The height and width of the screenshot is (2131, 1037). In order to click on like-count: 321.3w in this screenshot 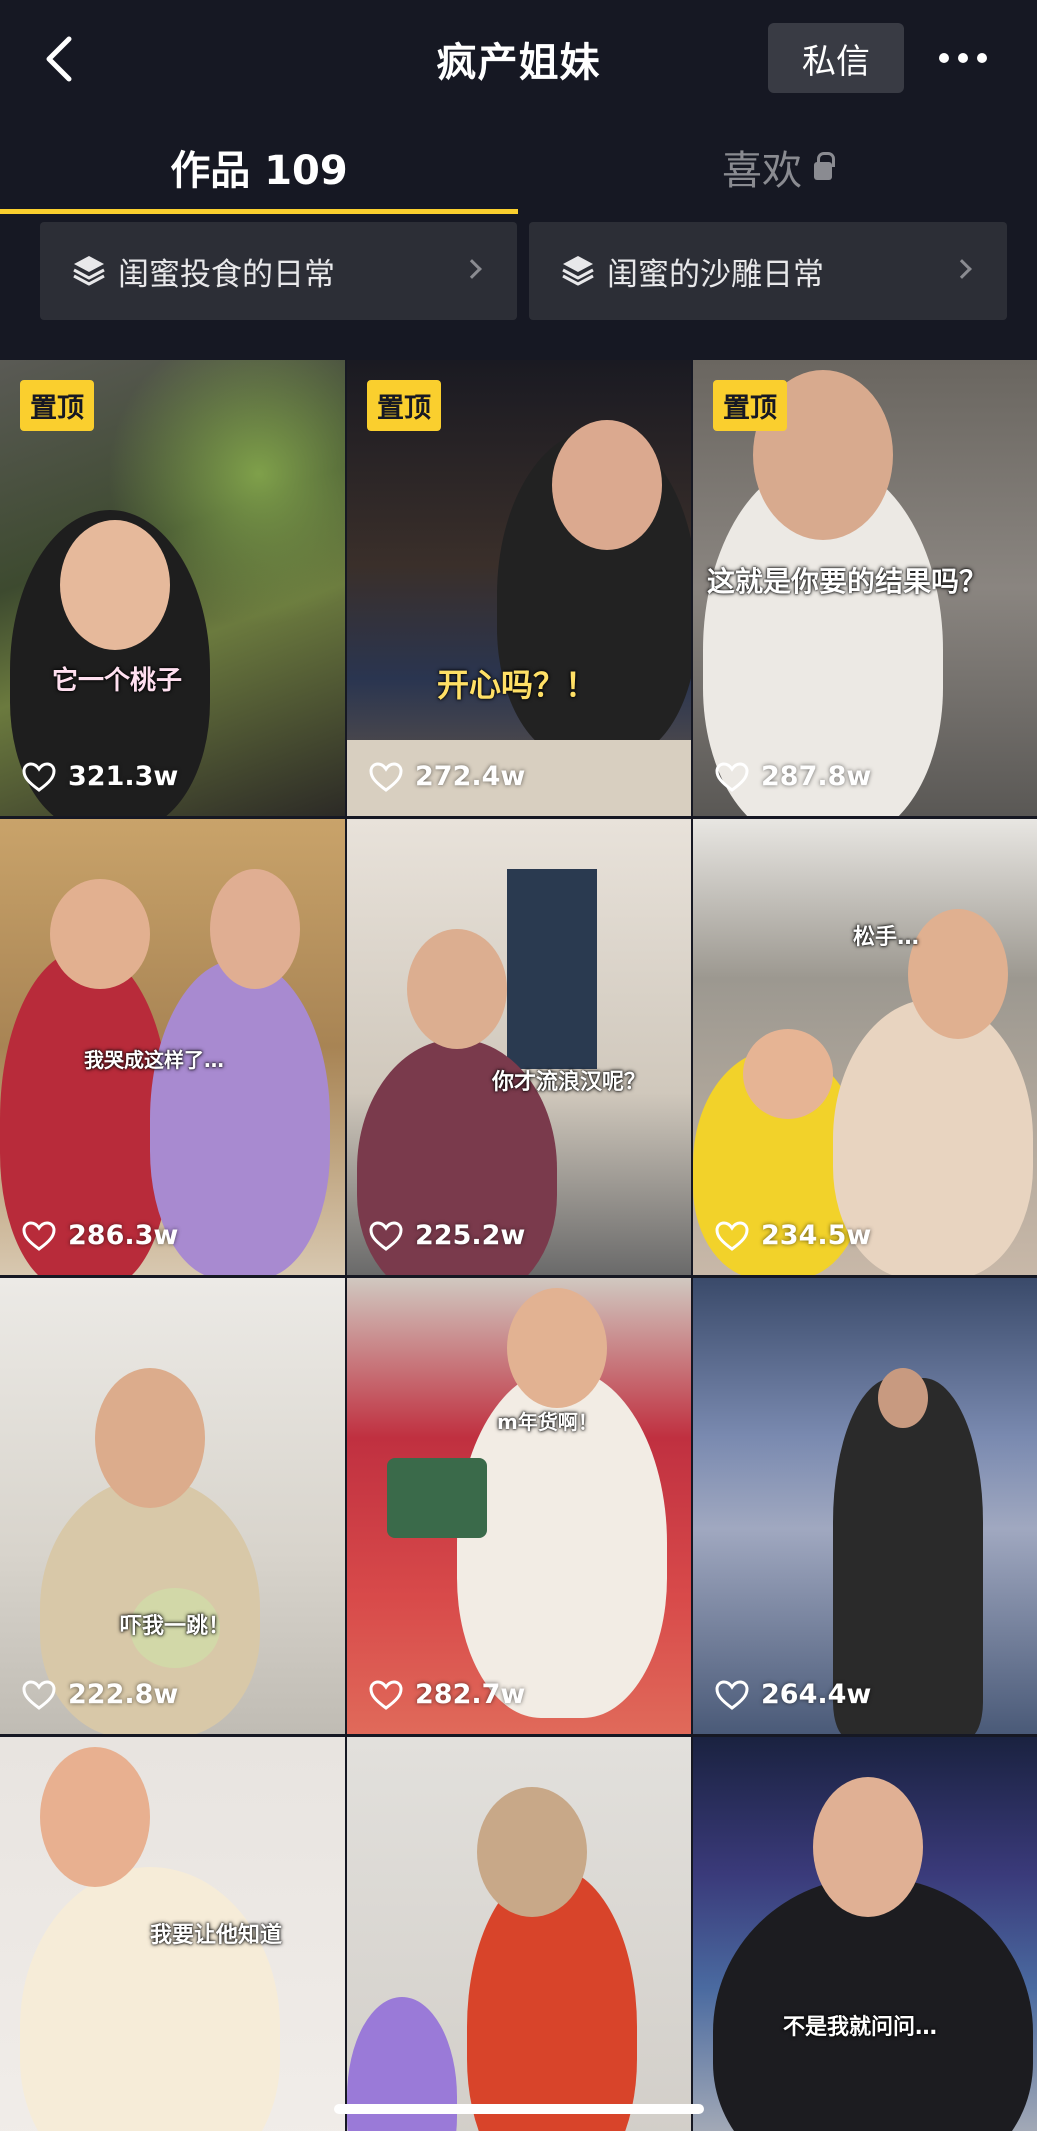, I will do `click(100, 776)`.